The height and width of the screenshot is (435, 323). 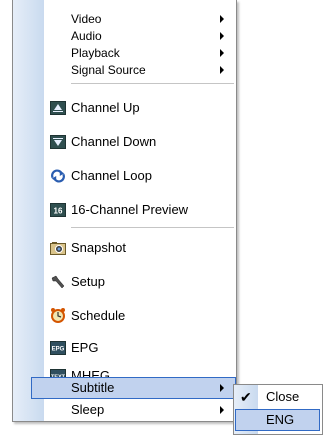 I want to click on menu-item-channel-up: Channel Up, so click(x=124, y=108).